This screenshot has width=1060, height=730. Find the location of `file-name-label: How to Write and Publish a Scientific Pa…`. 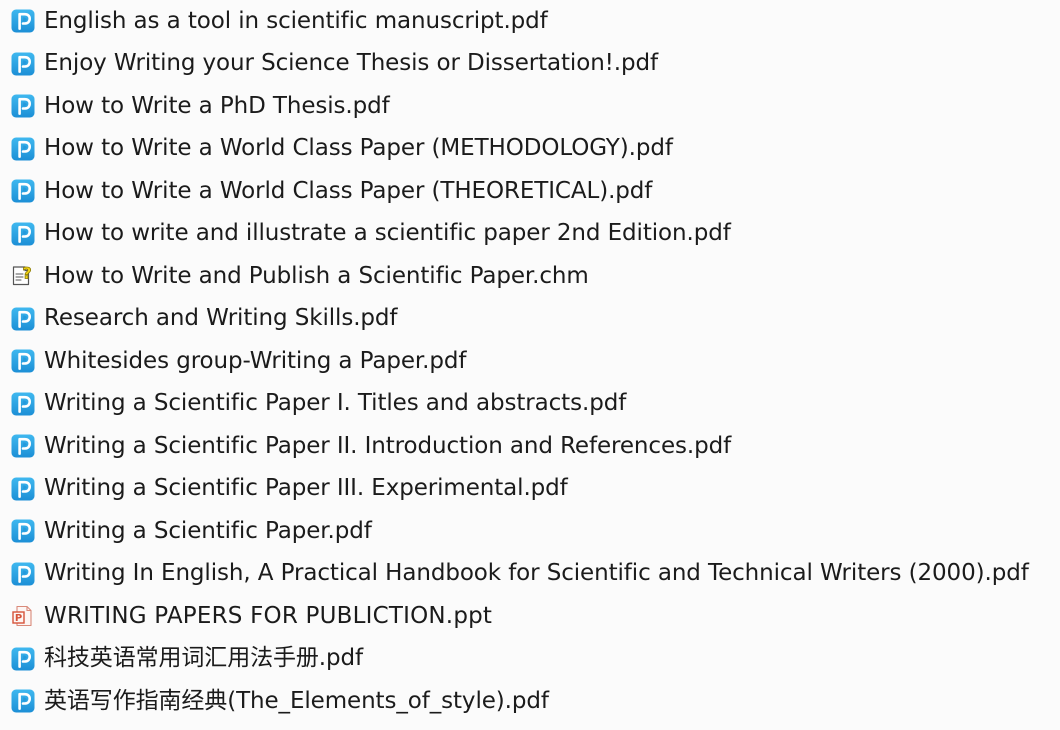

file-name-label: How to Write and Publish a Scientific Pa… is located at coordinates (316, 275).